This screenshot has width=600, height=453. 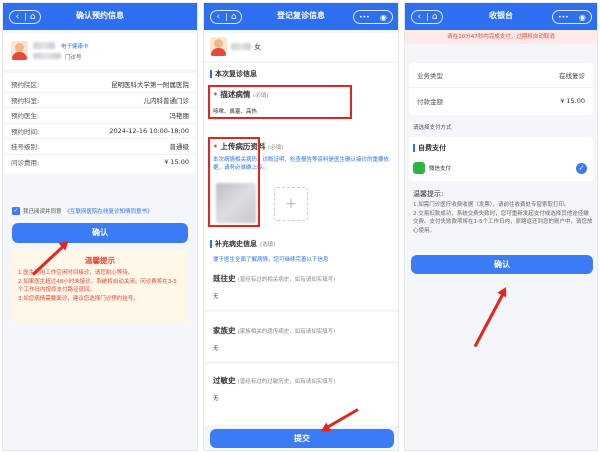 I want to click on family-history-value: 无, so click(x=216, y=349).